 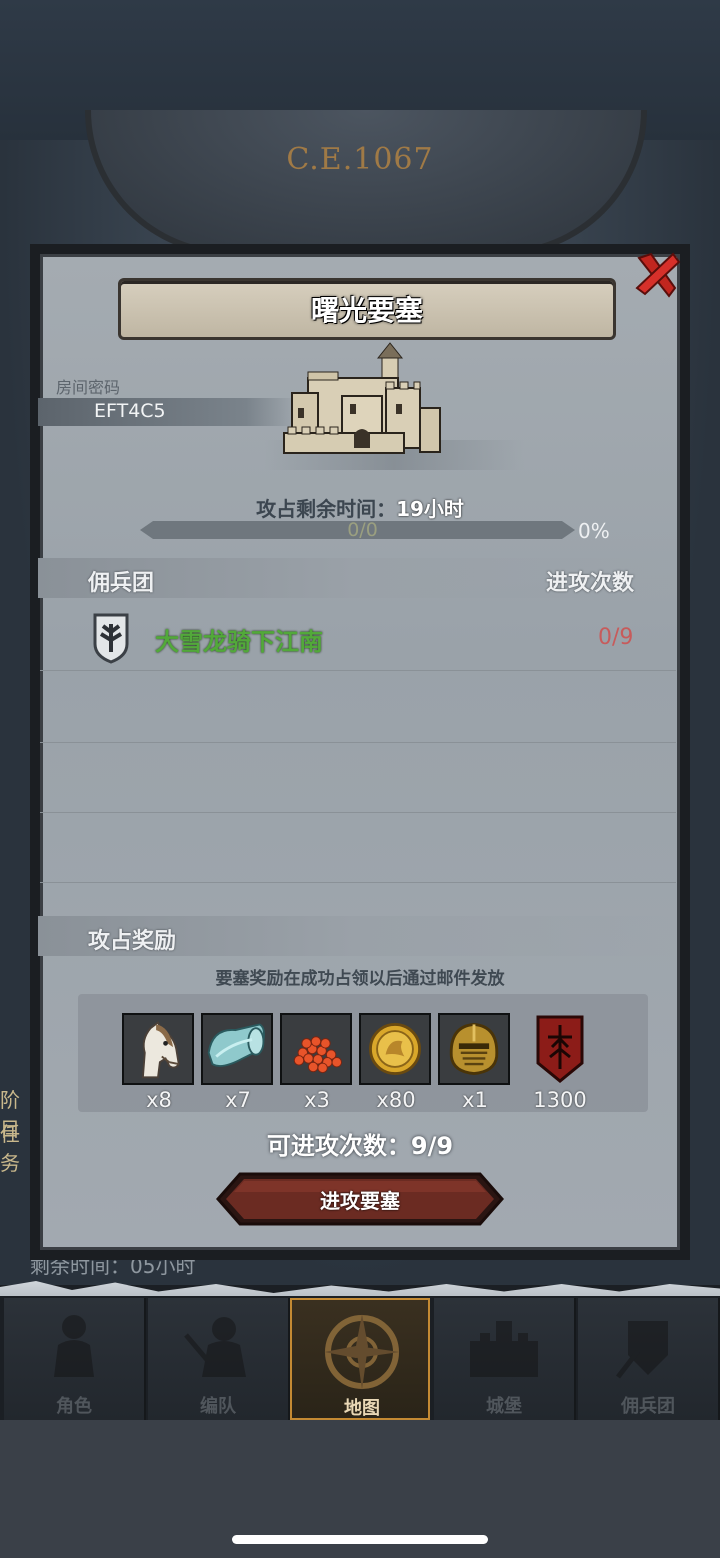 What do you see at coordinates (504, 1346) in the screenshot?
I see `castle-icon` at bounding box center [504, 1346].